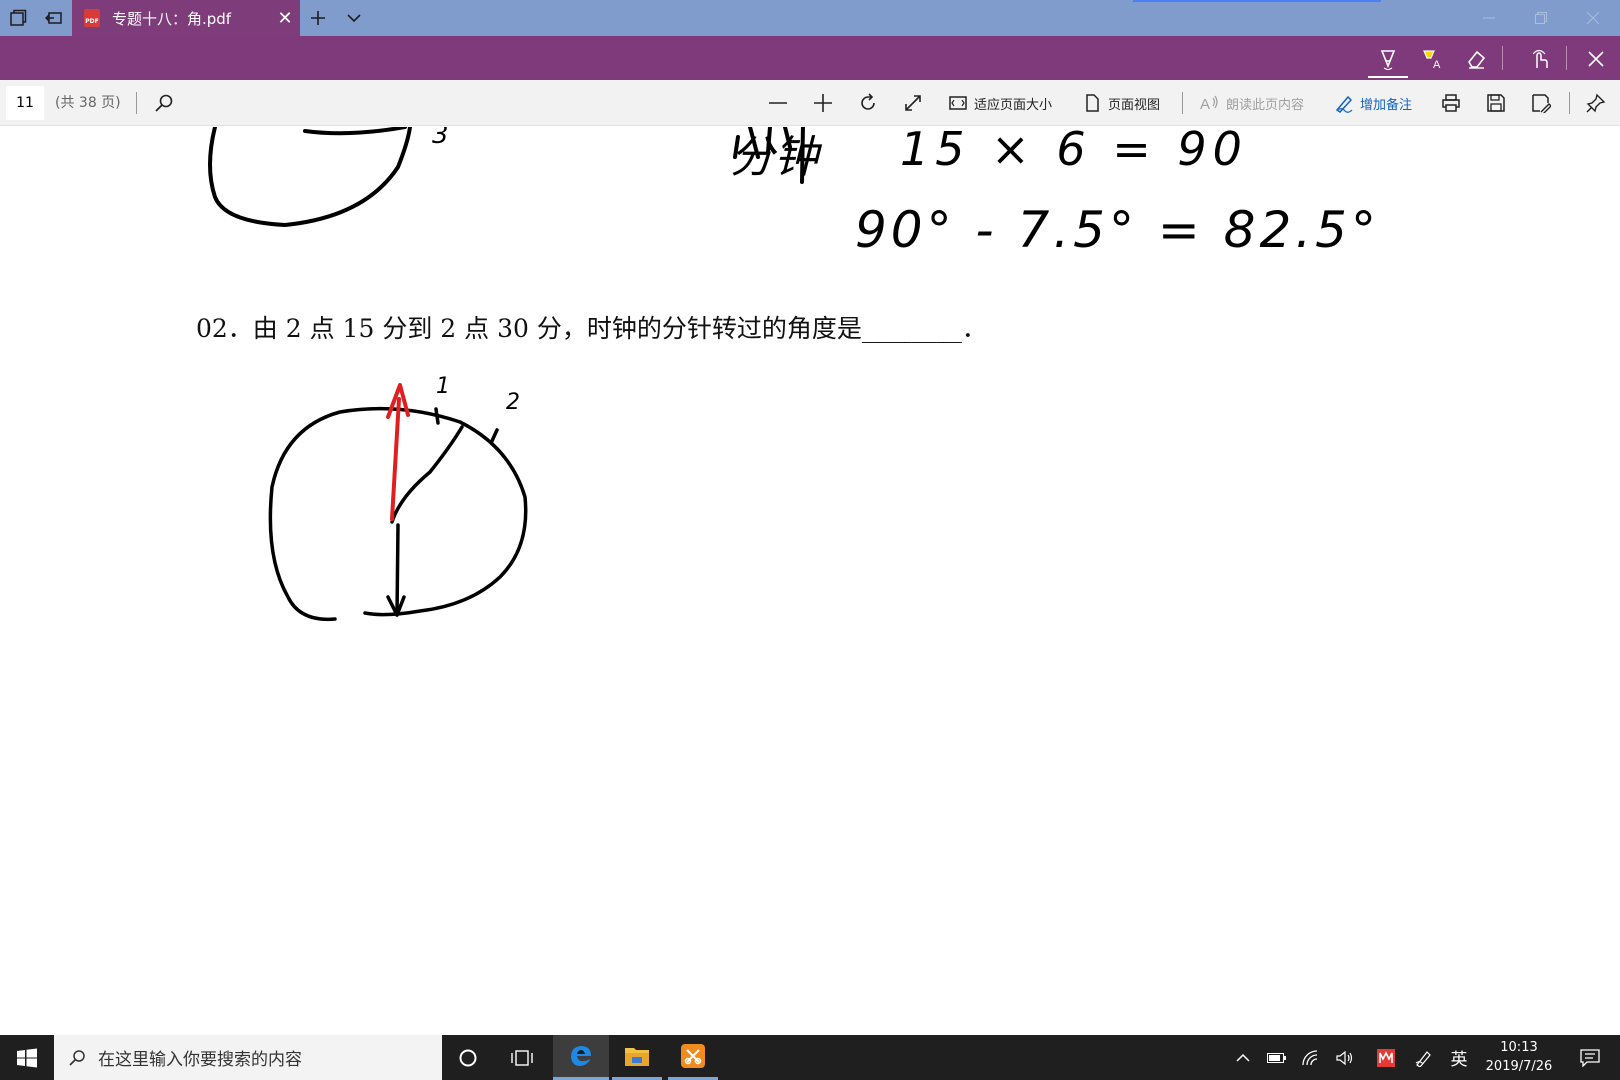  I want to click on task-view-icon, so click(522, 1057).